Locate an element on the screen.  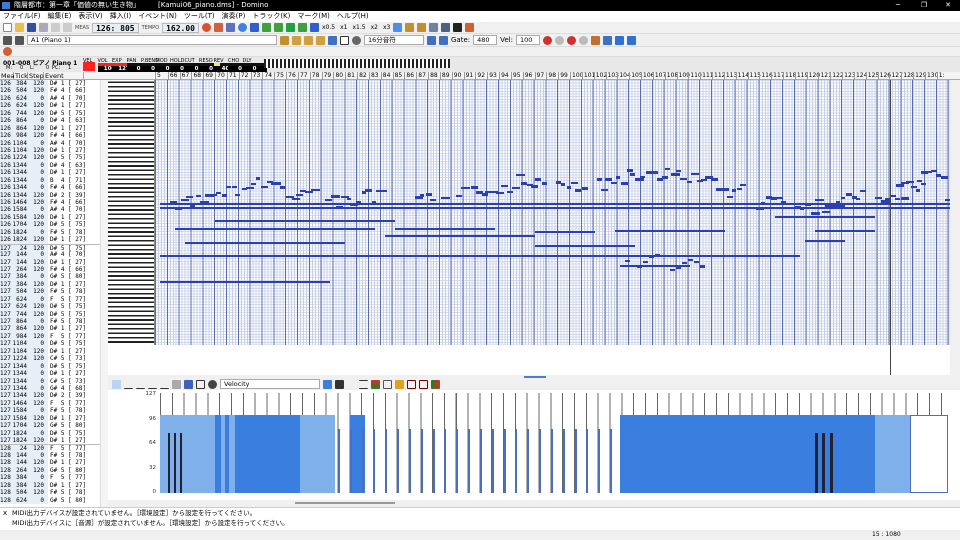
table-row: 127 984 120 F 5 [ 77] is located at coordinates (50, 336).